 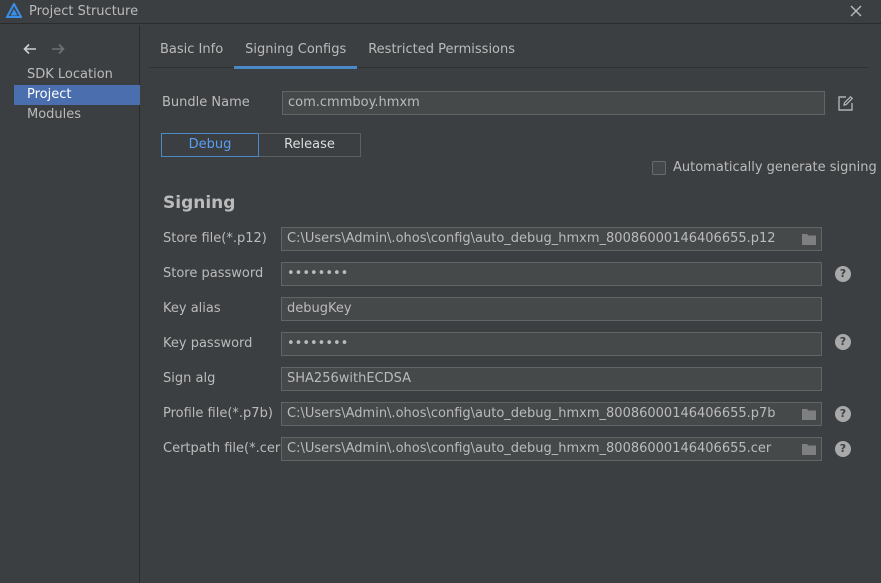 What do you see at coordinates (199, 203) in the screenshot?
I see `signing-section-title: Signing` at bounding box center [199, 203].